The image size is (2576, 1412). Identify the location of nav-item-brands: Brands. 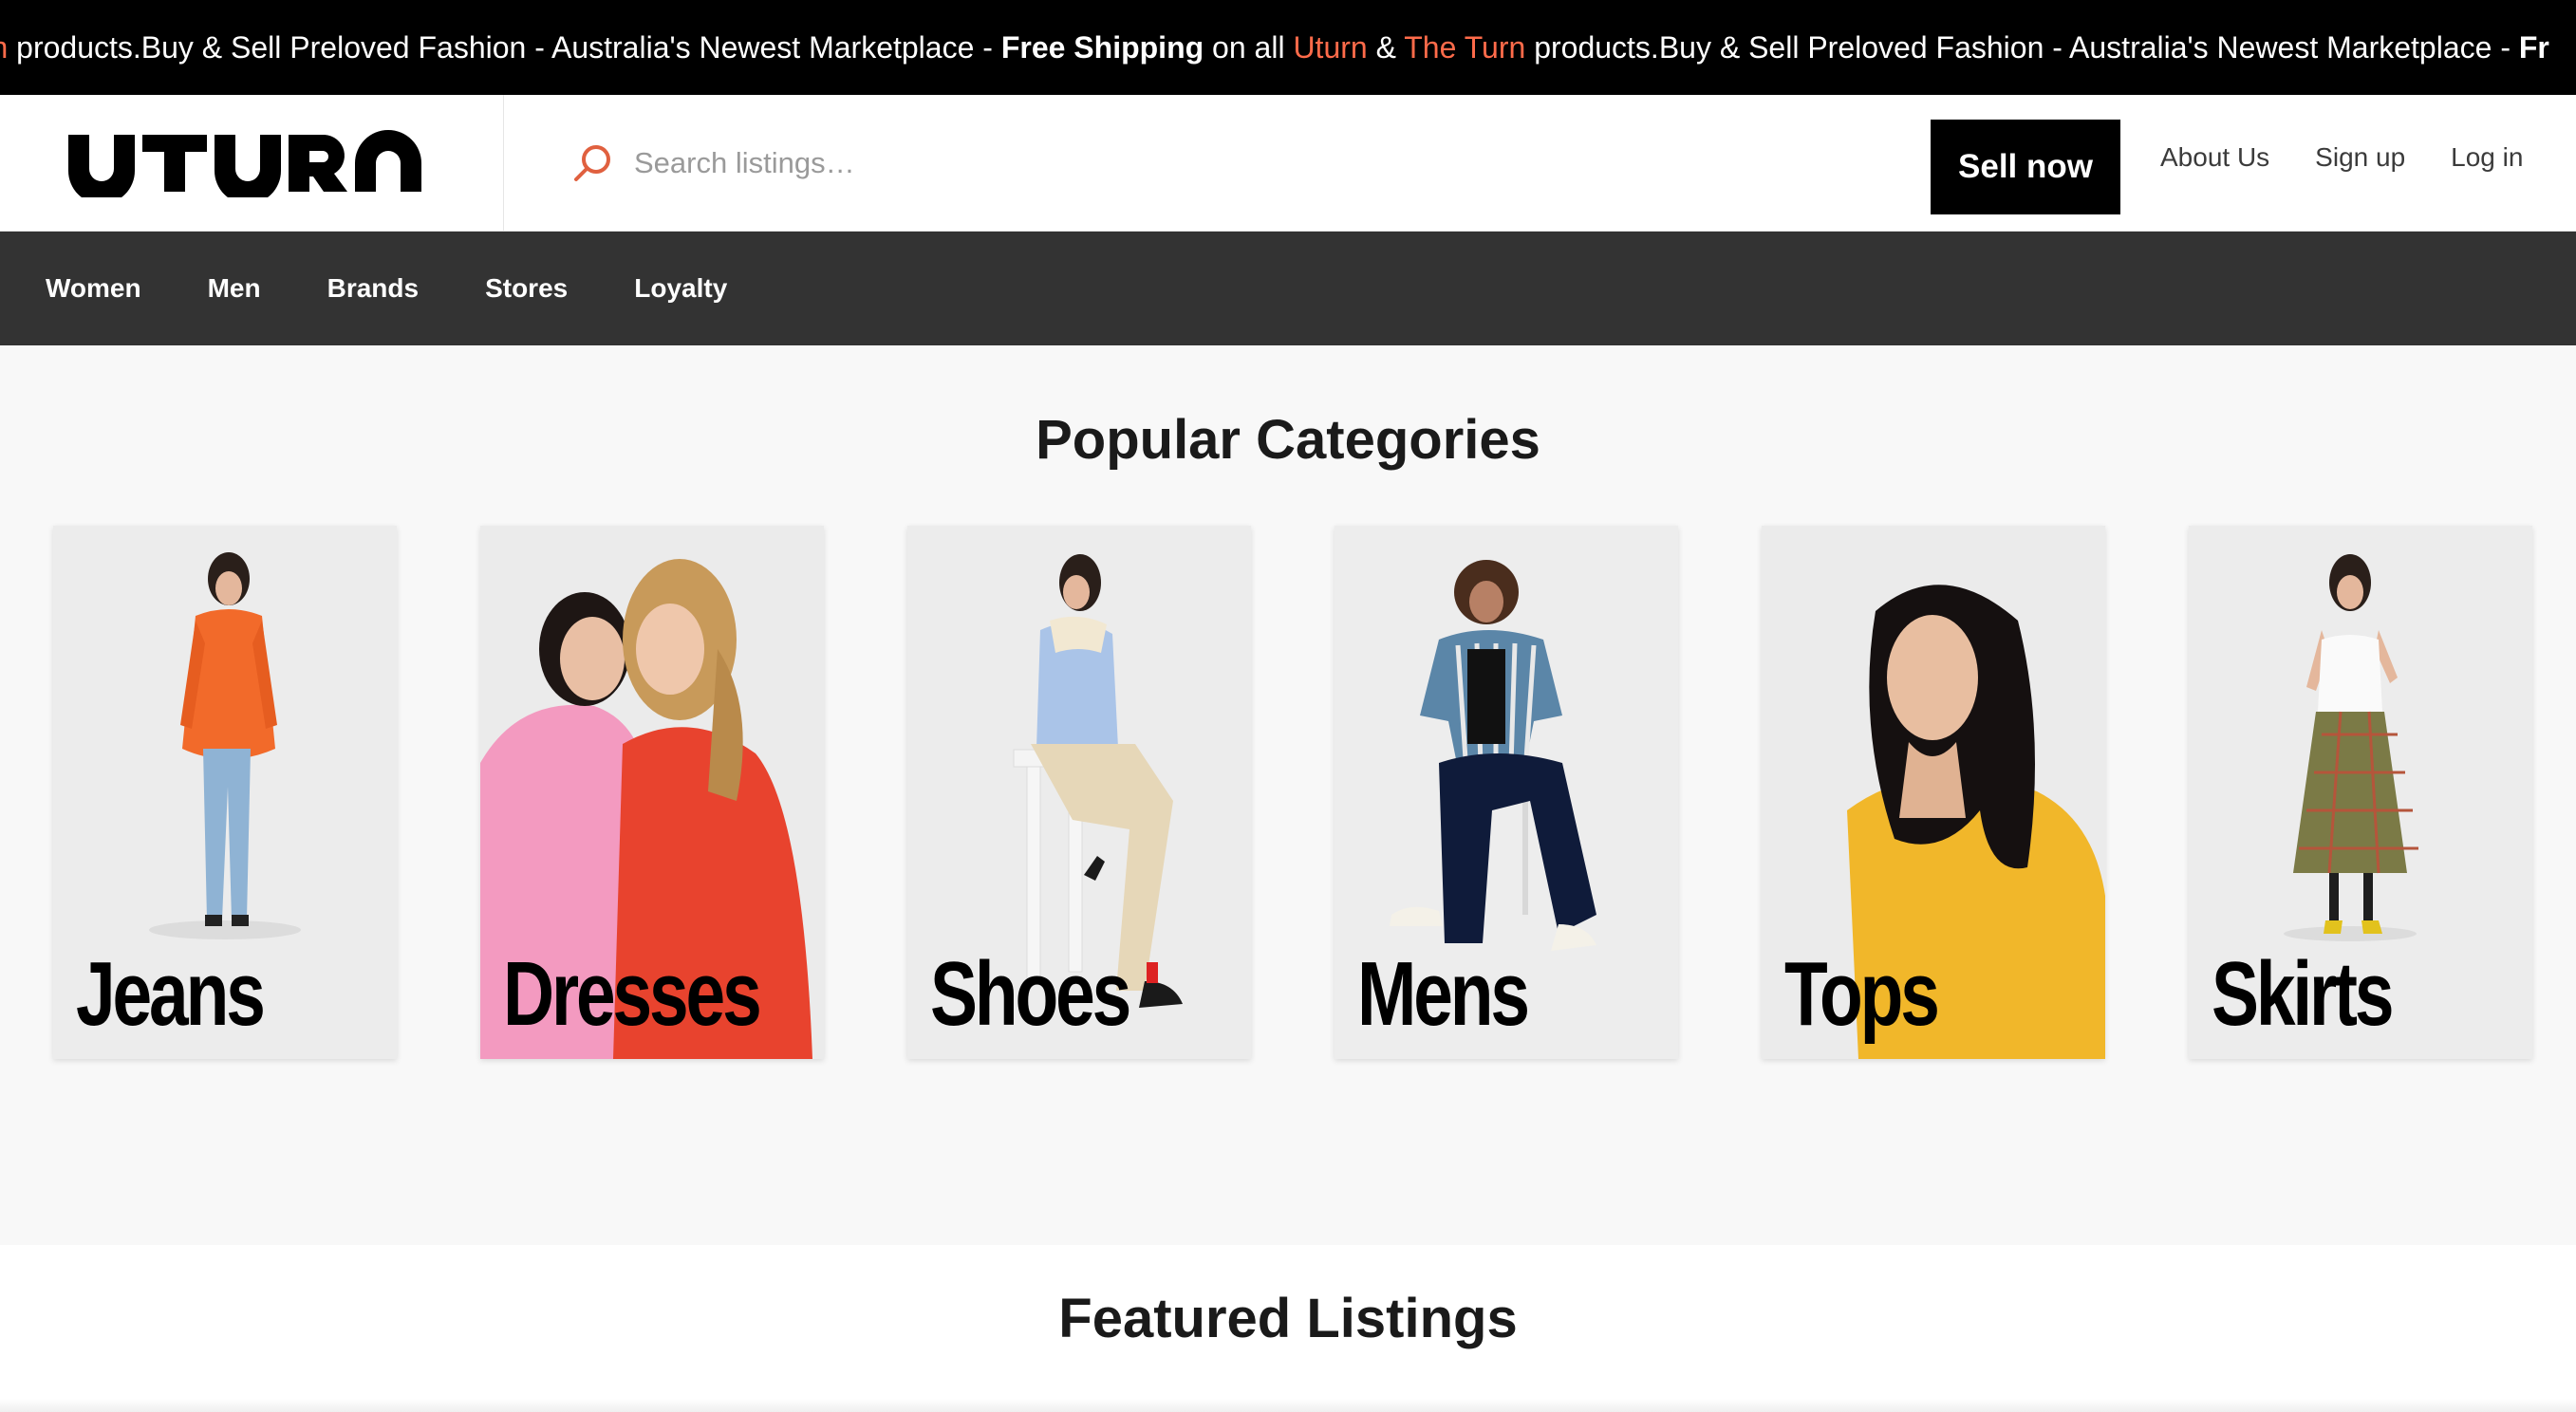
(373, 288).